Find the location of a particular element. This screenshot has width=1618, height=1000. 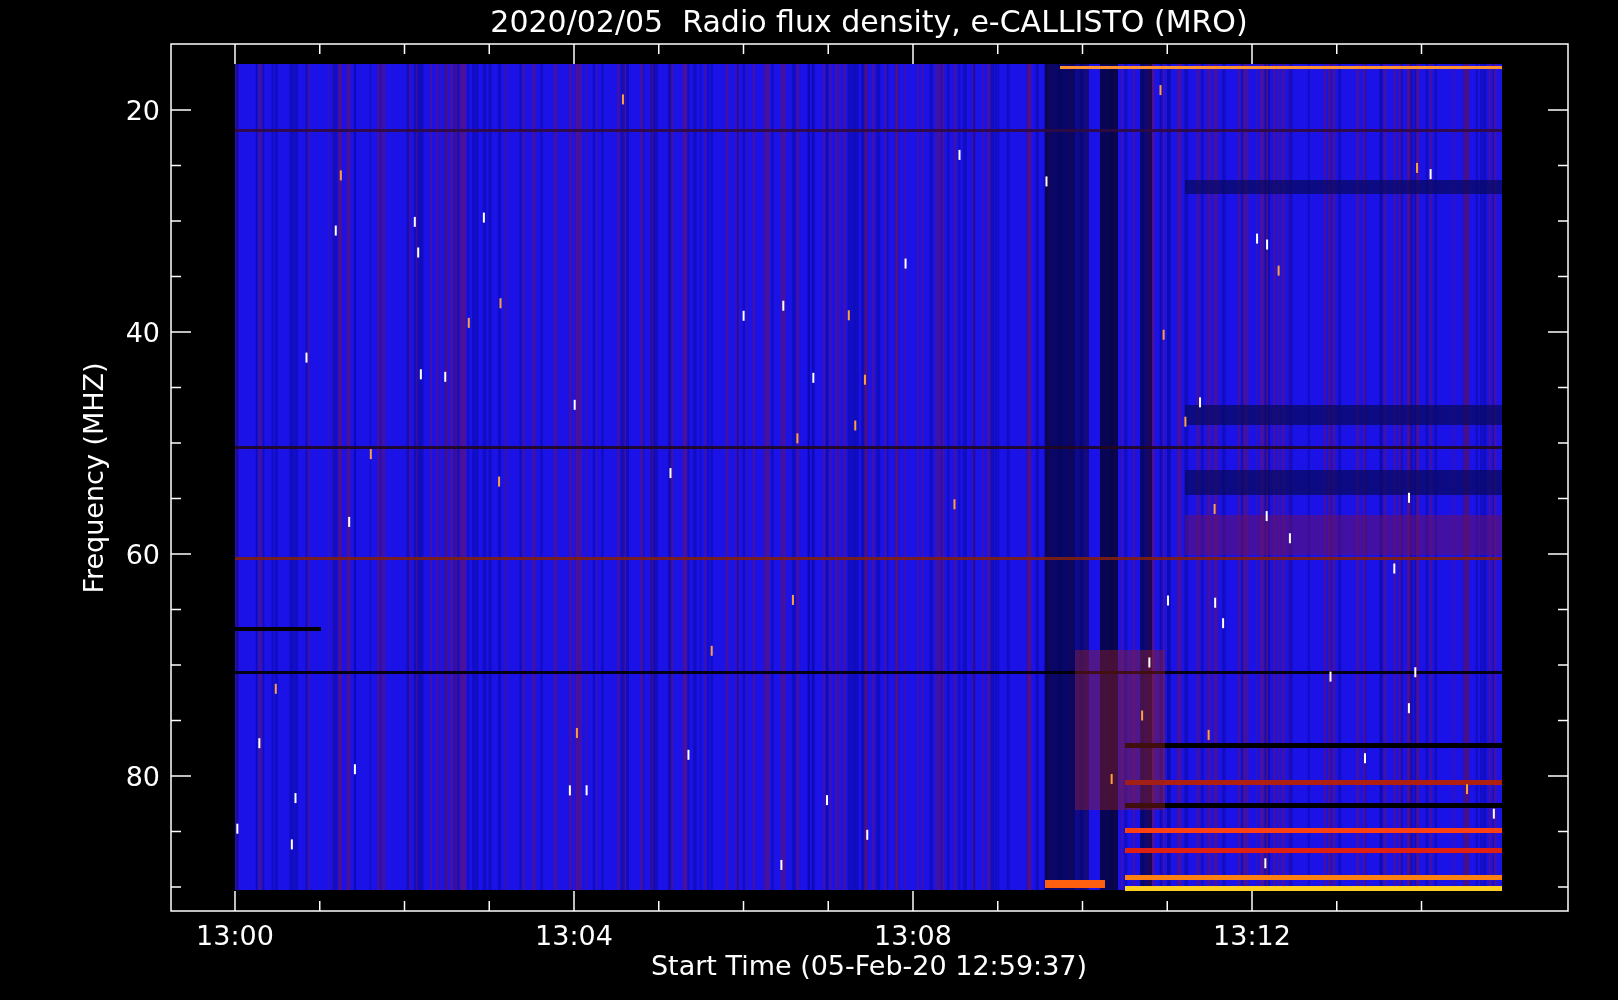

x-axis-label: Start Time (05-Feb-20 12:59:37) is located at coordinates (869, 965).